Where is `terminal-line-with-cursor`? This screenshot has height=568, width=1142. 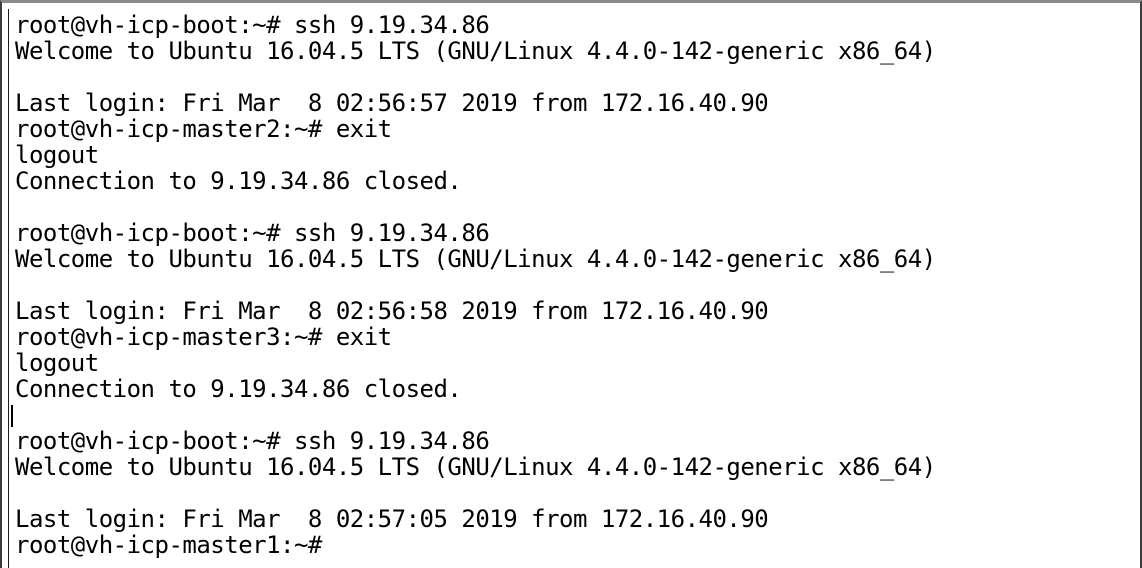 terminal-line-with-cursor is located at coordinates (473, 415).